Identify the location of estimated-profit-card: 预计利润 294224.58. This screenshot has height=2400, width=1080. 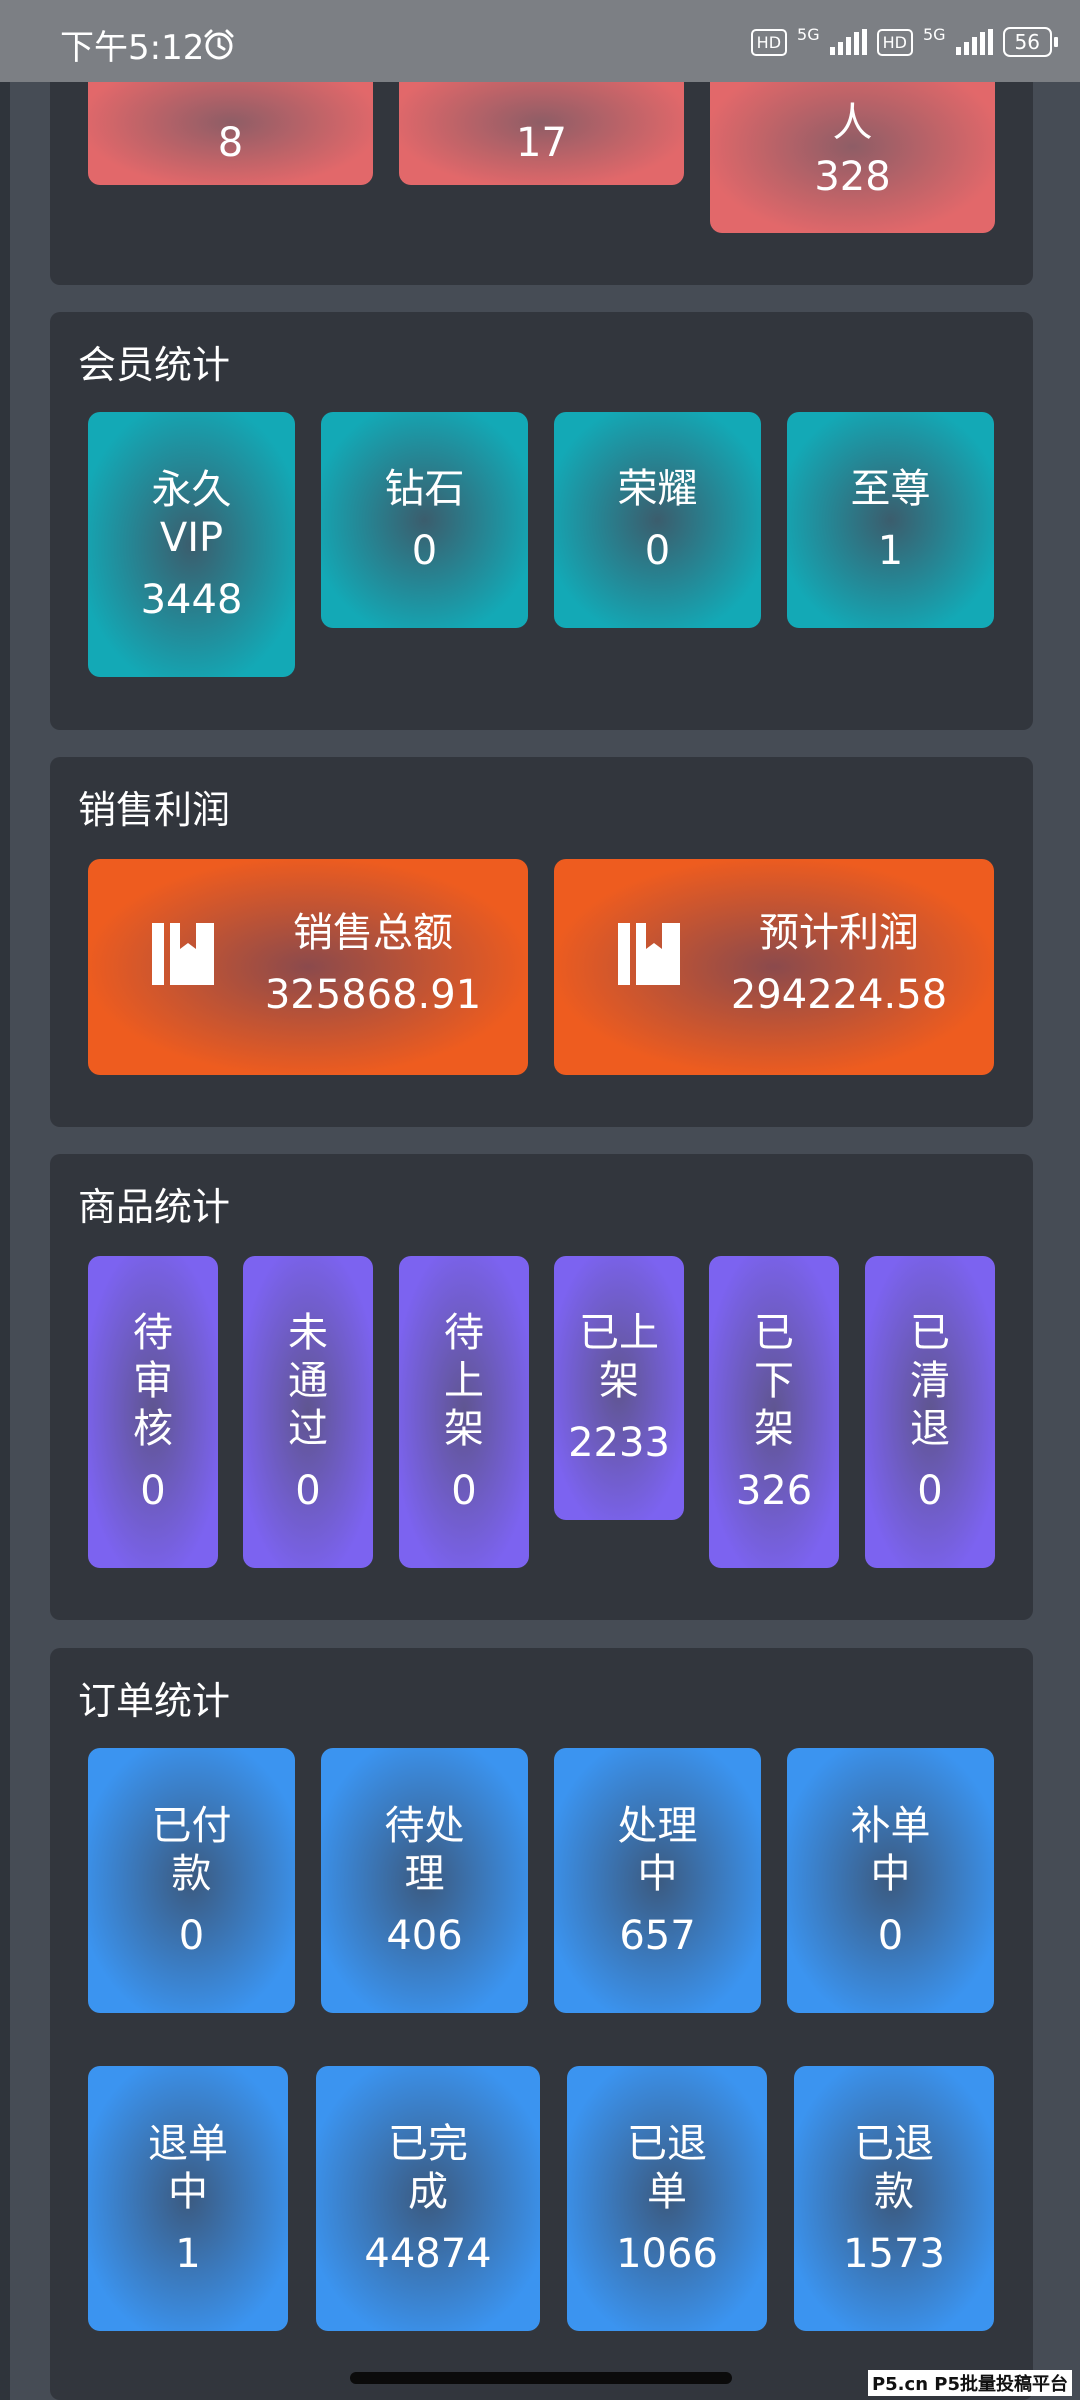
(774, 967).